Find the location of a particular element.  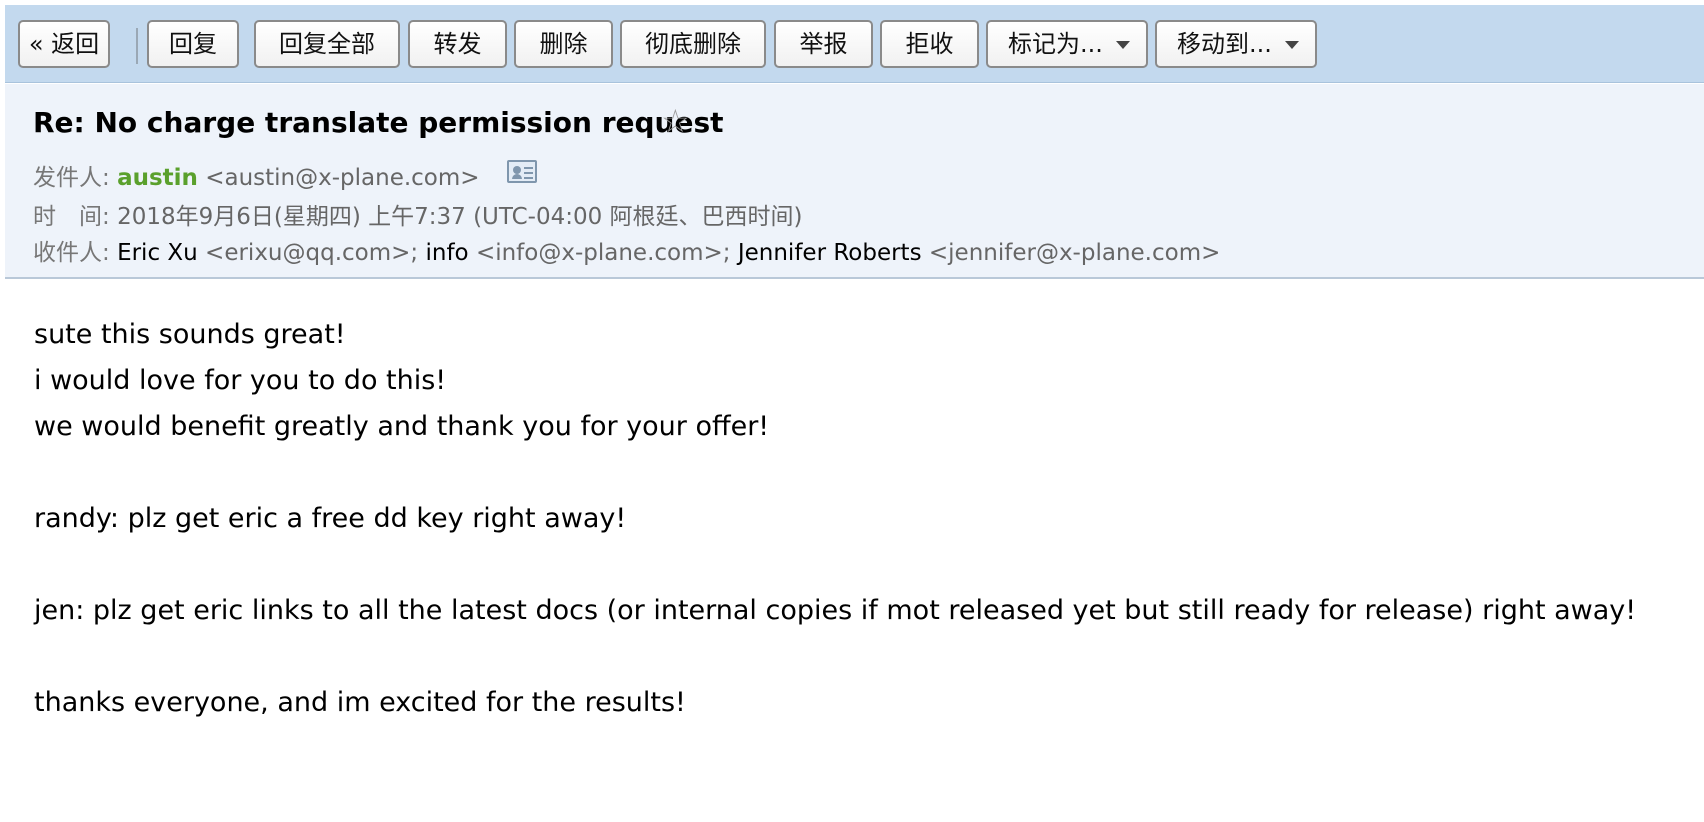

recipient: info <info@x-plane.com> is located at coordinates (573, 253).